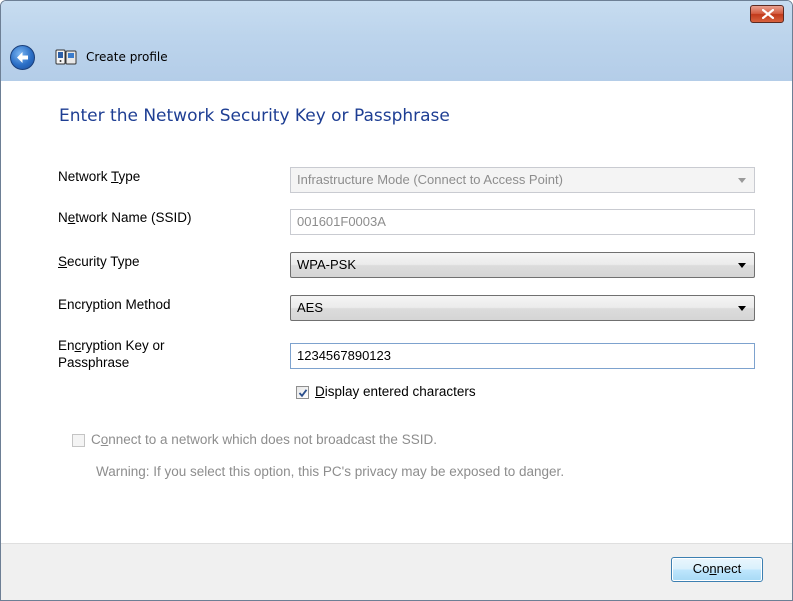 Image resolution: width=793 pixels, height=601 pixels. I want to click on display-characters-checkbox, so click(302, 392).